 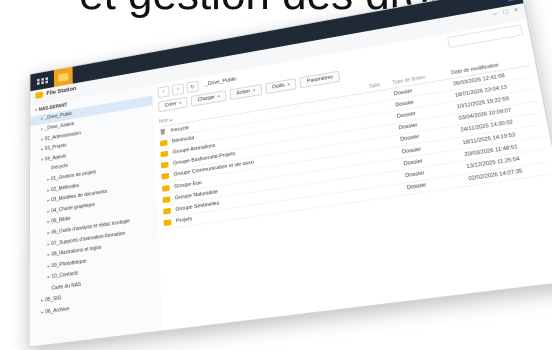 I want to click on maximize-icon: □, so click(x=506, y=12).